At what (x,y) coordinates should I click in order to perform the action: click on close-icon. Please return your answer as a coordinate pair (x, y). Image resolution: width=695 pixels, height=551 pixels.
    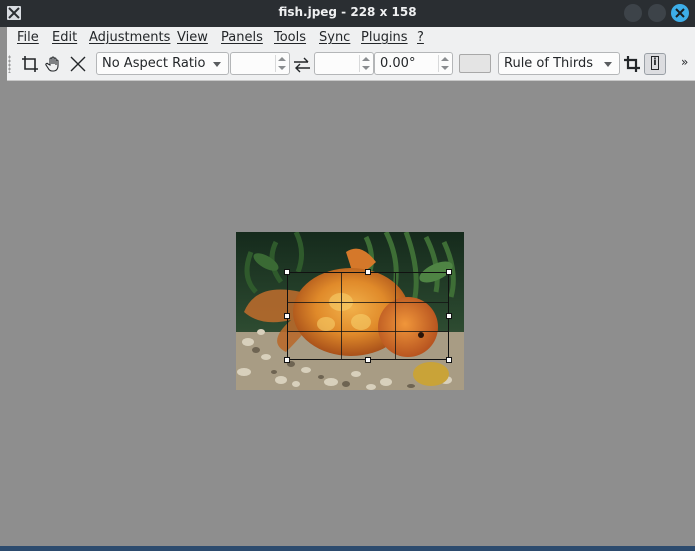
    Looking at the image, I should click on (680, 13).